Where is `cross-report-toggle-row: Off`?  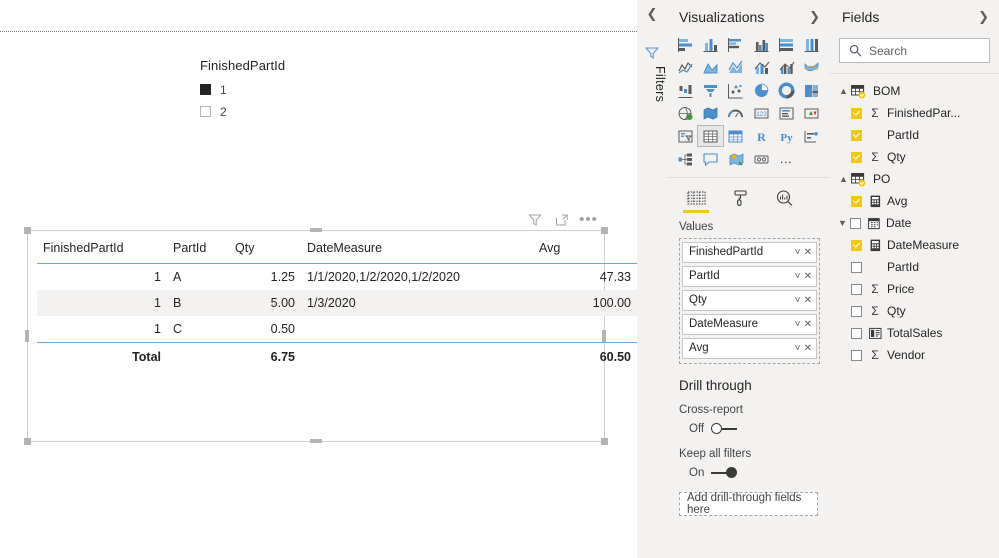
cross-report-toggle-row: Off is located at coordinates (748, 429).